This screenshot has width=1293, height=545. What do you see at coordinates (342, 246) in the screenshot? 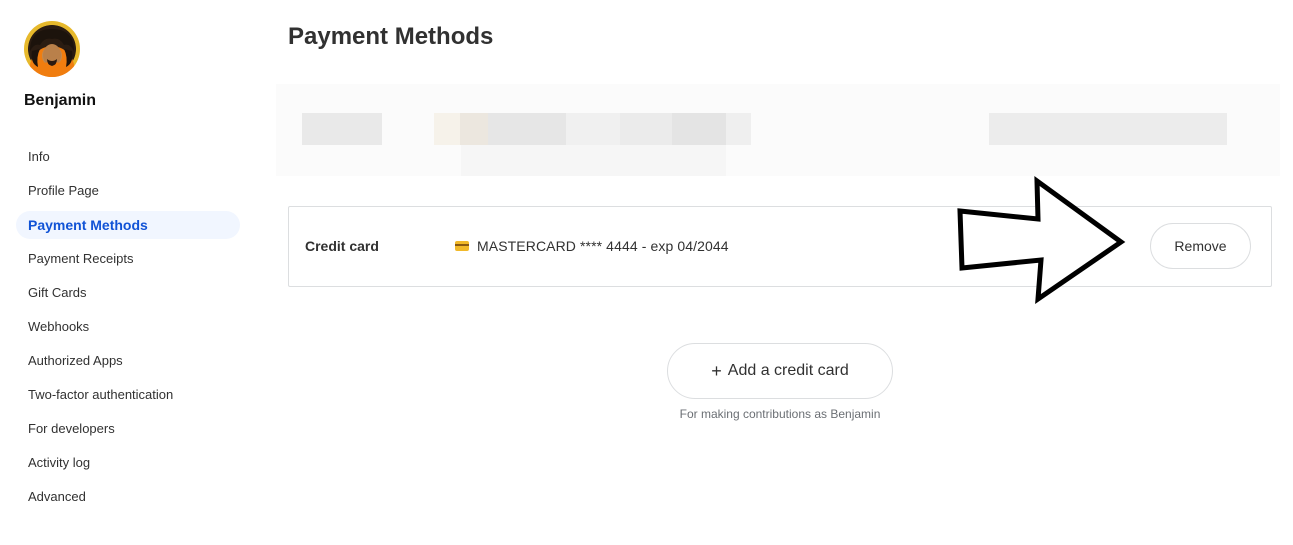
I see `credit-card-label: Credit card` at bounding box center [342, 246].